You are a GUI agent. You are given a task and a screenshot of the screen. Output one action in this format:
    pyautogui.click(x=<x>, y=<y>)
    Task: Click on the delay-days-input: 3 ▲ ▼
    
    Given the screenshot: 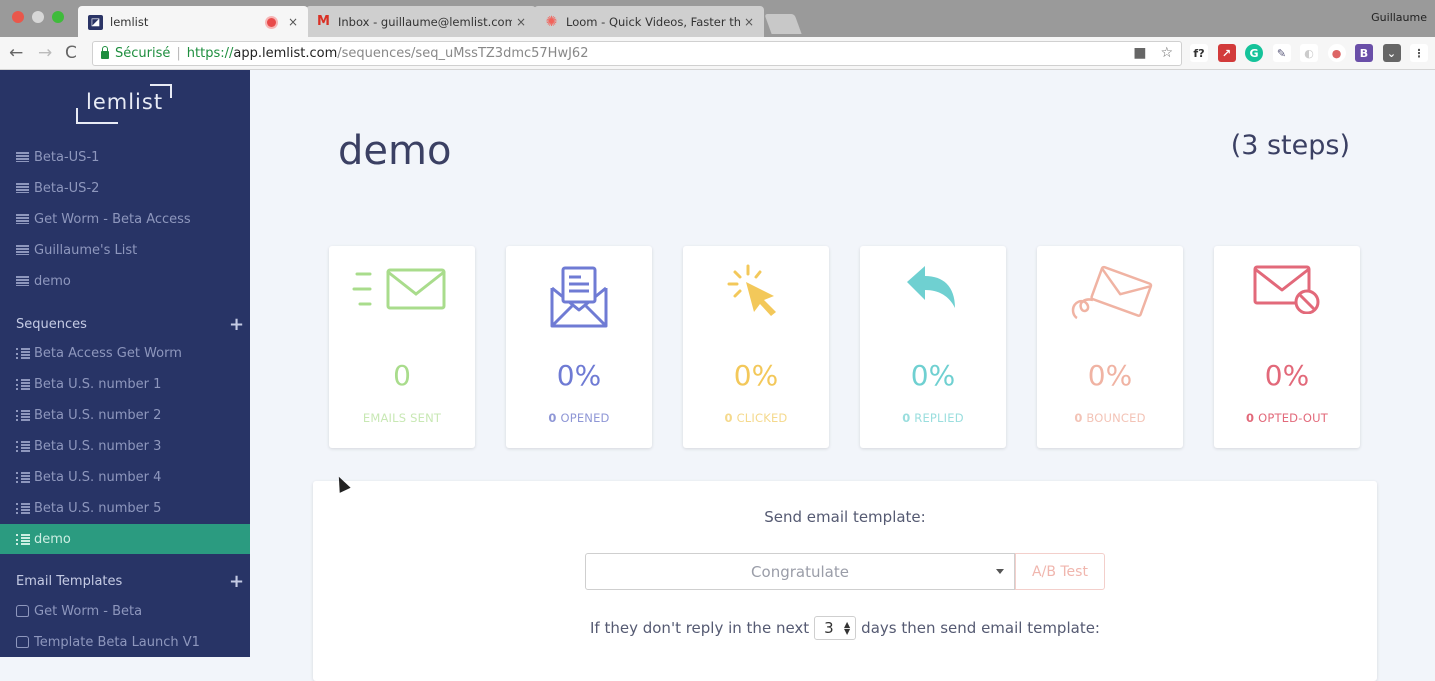 What is the action you would take?
    pyautogui.click(x=835, y=628)
    